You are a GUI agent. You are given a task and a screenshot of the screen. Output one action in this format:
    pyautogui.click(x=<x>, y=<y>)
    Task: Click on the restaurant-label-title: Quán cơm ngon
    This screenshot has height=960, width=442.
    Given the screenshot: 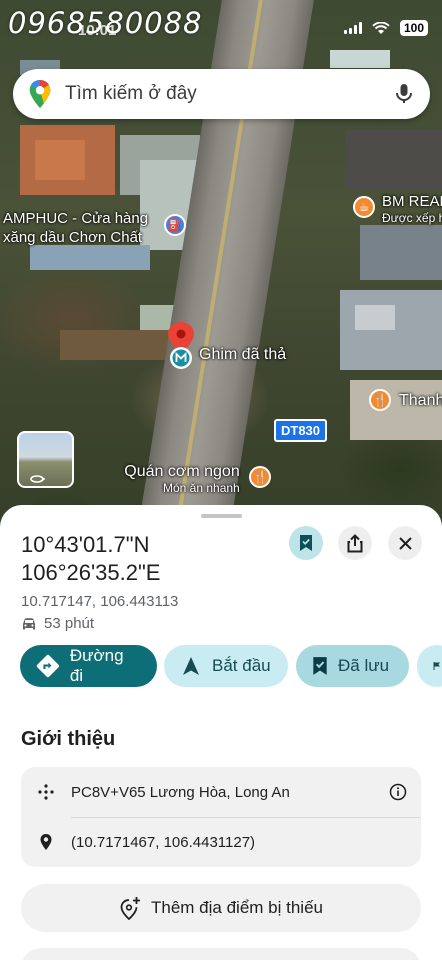 What is the action you would take?
    pyautogui.click(x=182, y=471)
    